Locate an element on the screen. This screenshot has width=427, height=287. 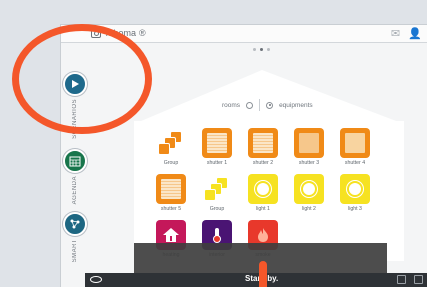
device-shutter-3: shutter 3 is located at coordinates (309, 149).